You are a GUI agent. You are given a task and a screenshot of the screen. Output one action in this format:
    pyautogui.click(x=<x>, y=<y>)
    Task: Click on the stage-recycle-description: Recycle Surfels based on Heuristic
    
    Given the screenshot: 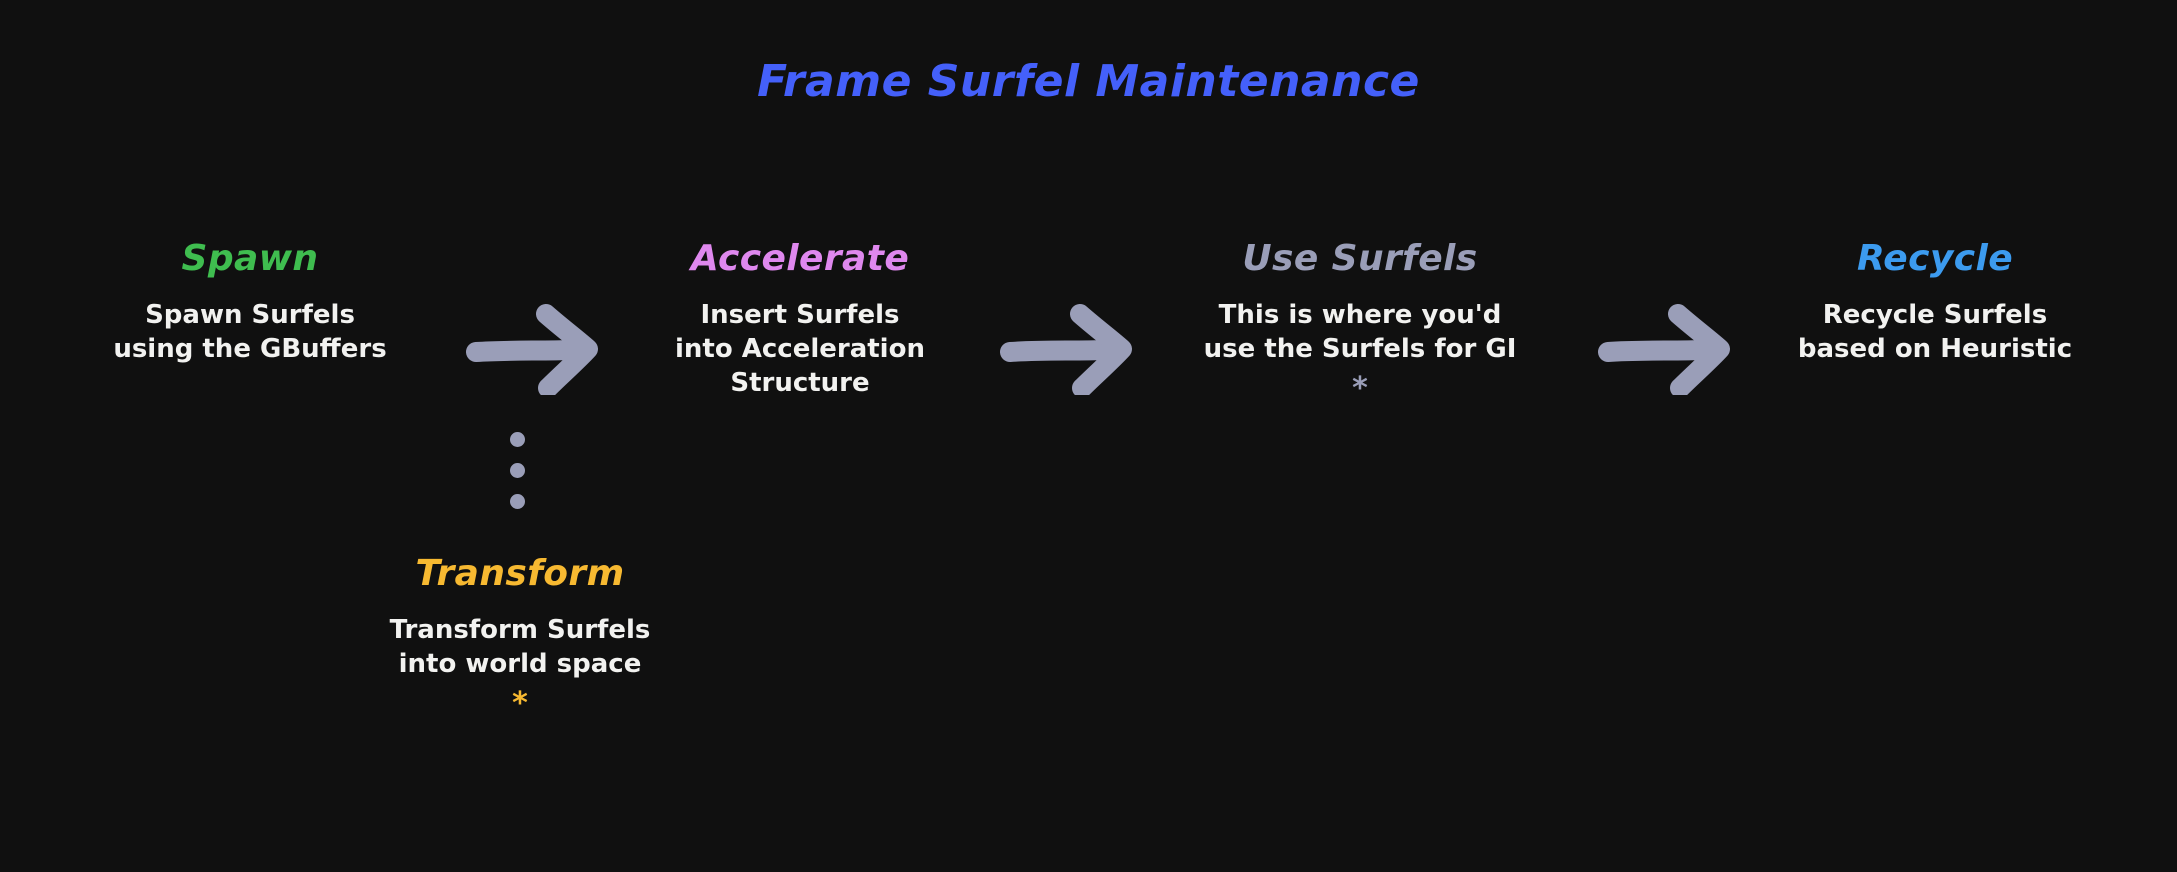 What is the action you would take?
    pyautogui.click(x=1935, y=332)
    